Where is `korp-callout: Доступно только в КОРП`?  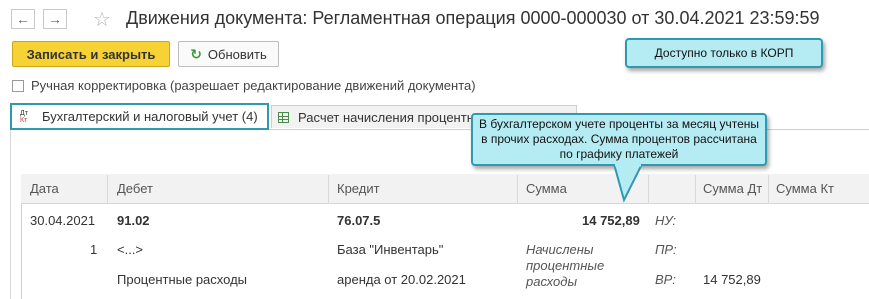
korp-callout: Доступно только в КОРП is located at coordinates (724, 53).